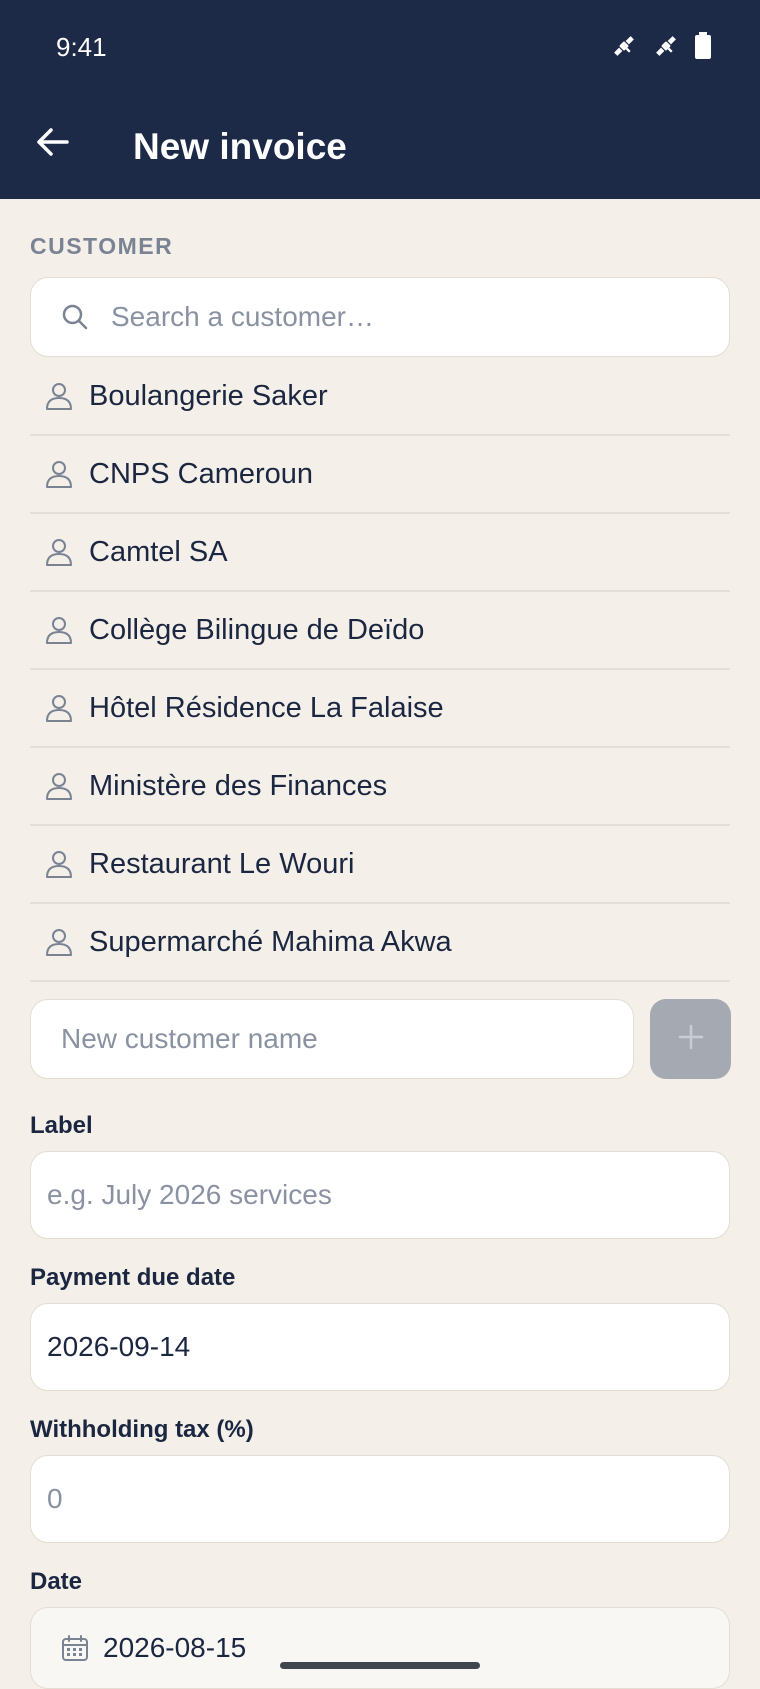 Image resolution: width=760 pixels, height=1689 pixels. What do you see at coordinates (377, 1347) in the screenshot?
I see `due-date-input` at bounding box center [377, 1347].